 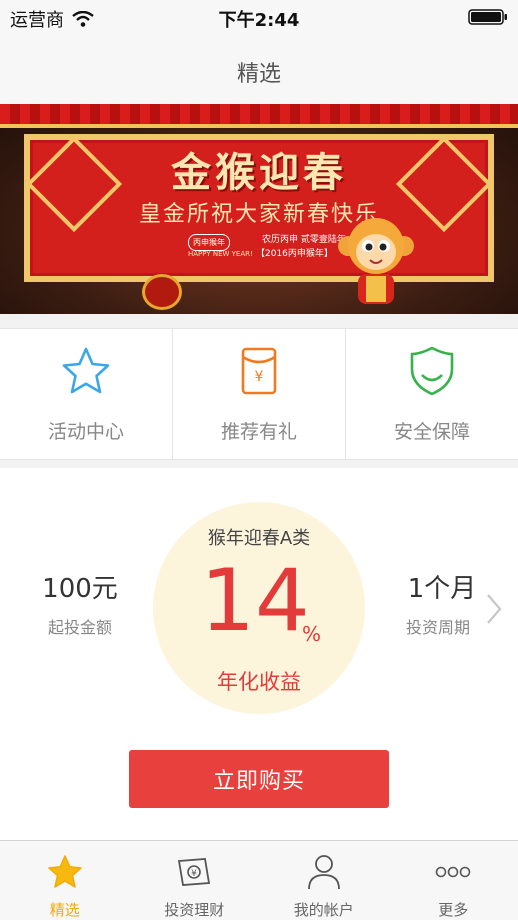 I want to click on feature-grid: 活动中心 ¥ 推荐有礼 安全保障, so click(x=259, y=394).